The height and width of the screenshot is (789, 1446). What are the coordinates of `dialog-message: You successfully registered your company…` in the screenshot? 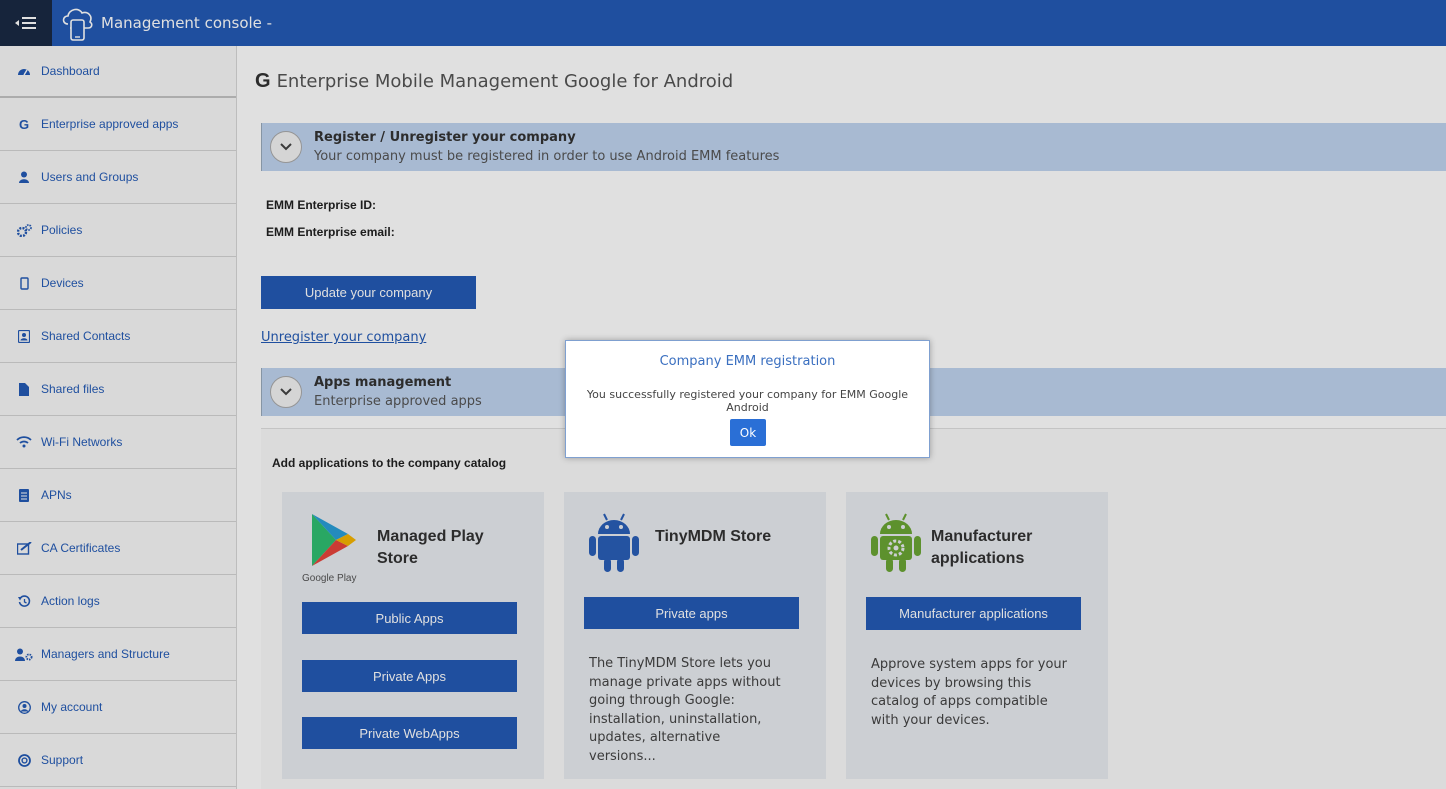 It's located at (747, 401).